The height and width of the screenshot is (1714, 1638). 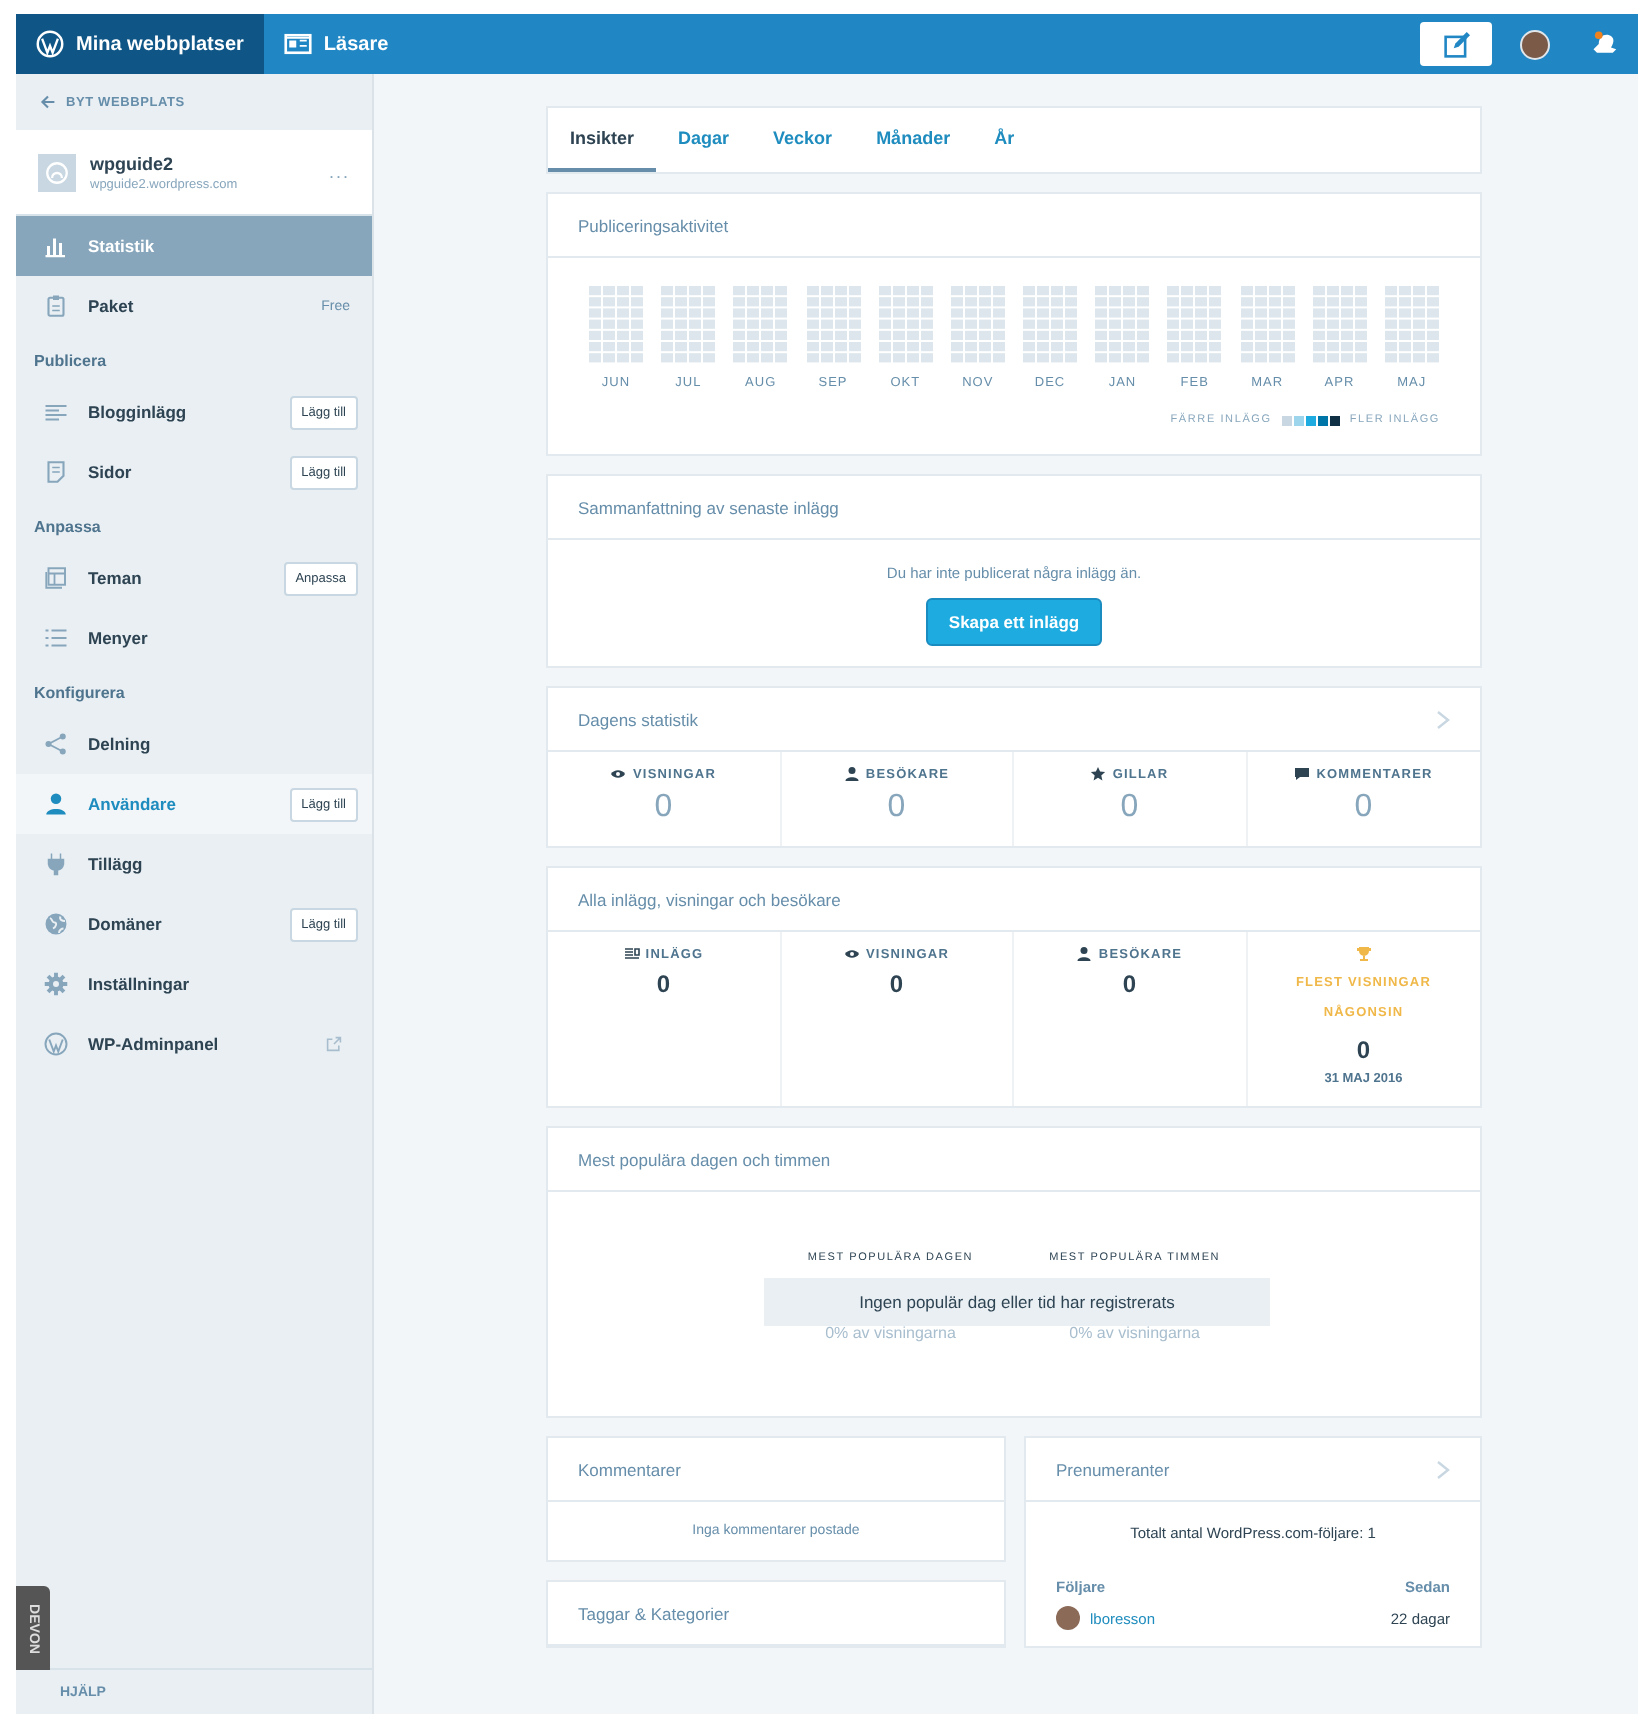 I want to click on site-name: wpguide2, so click(x=133, y=163).